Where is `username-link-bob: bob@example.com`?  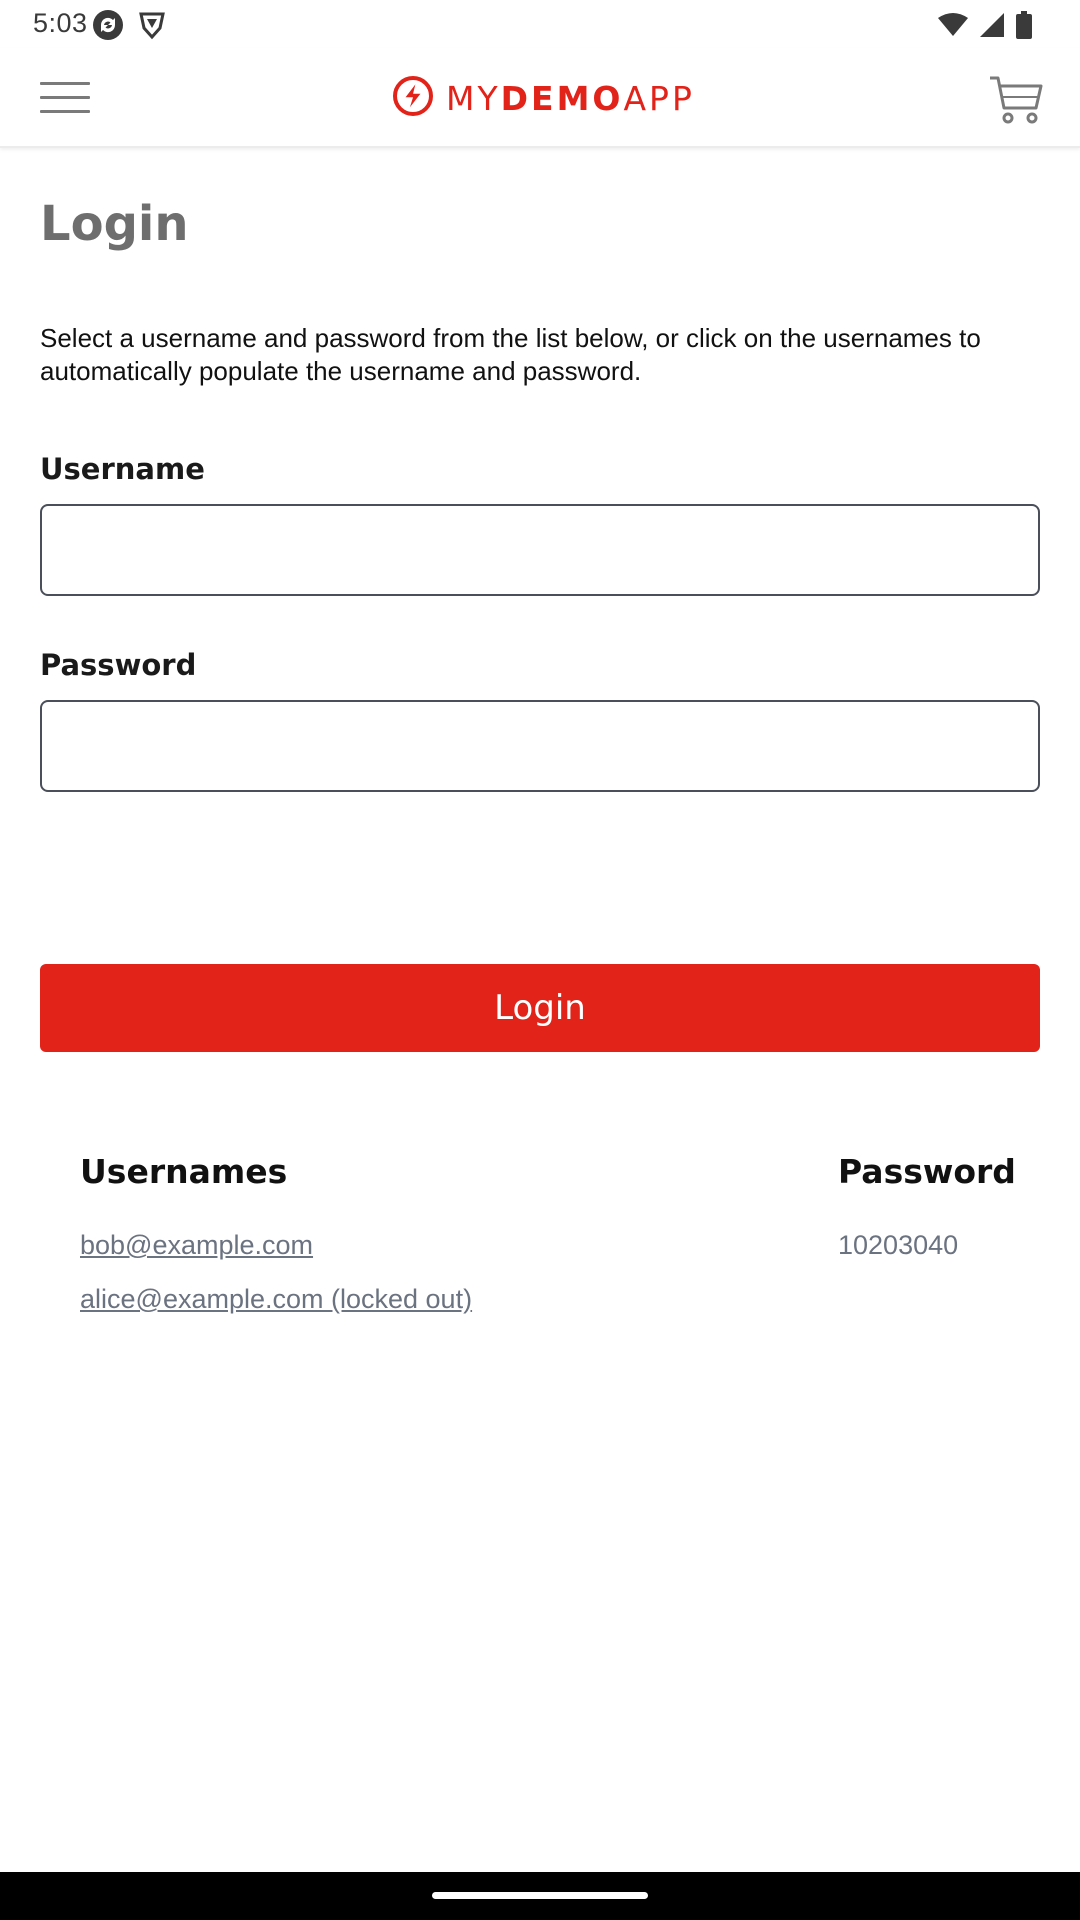 username-link-bob: bob@example.com is located at coordinates (196, 1245).